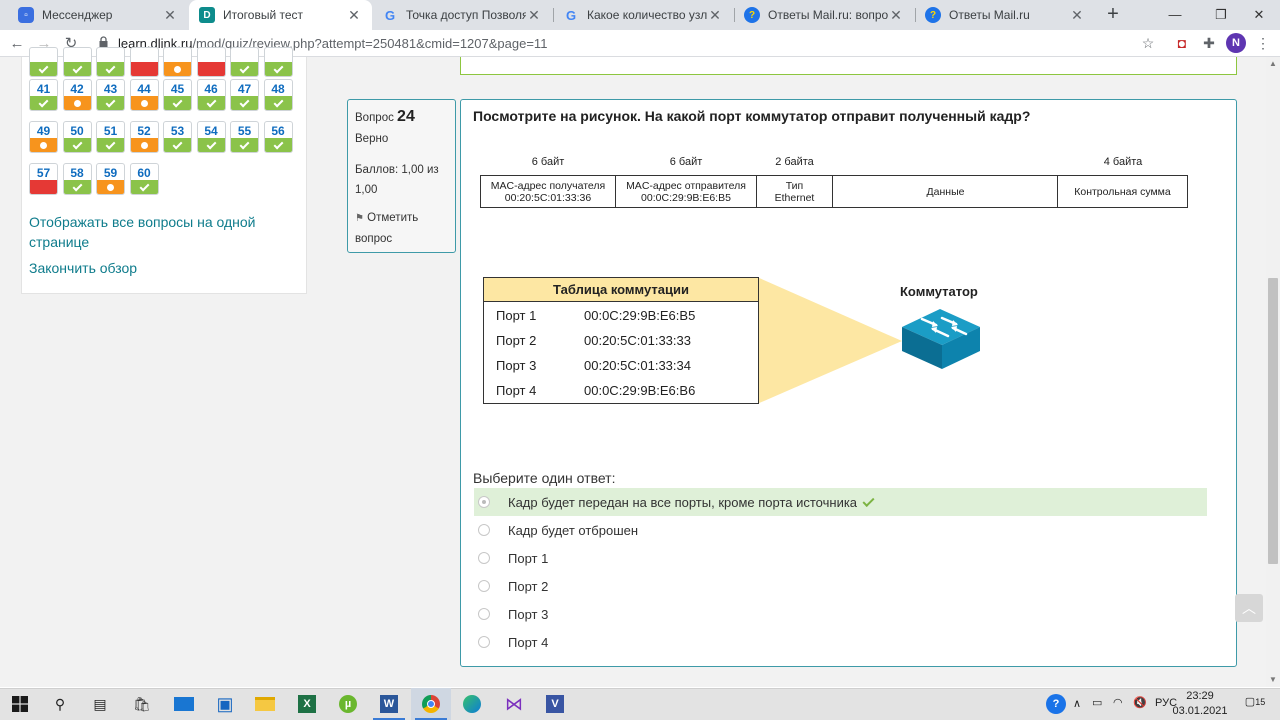 The image size is (1280, 720). I want to click on battery-icon: ▭, so click(1097, 702).